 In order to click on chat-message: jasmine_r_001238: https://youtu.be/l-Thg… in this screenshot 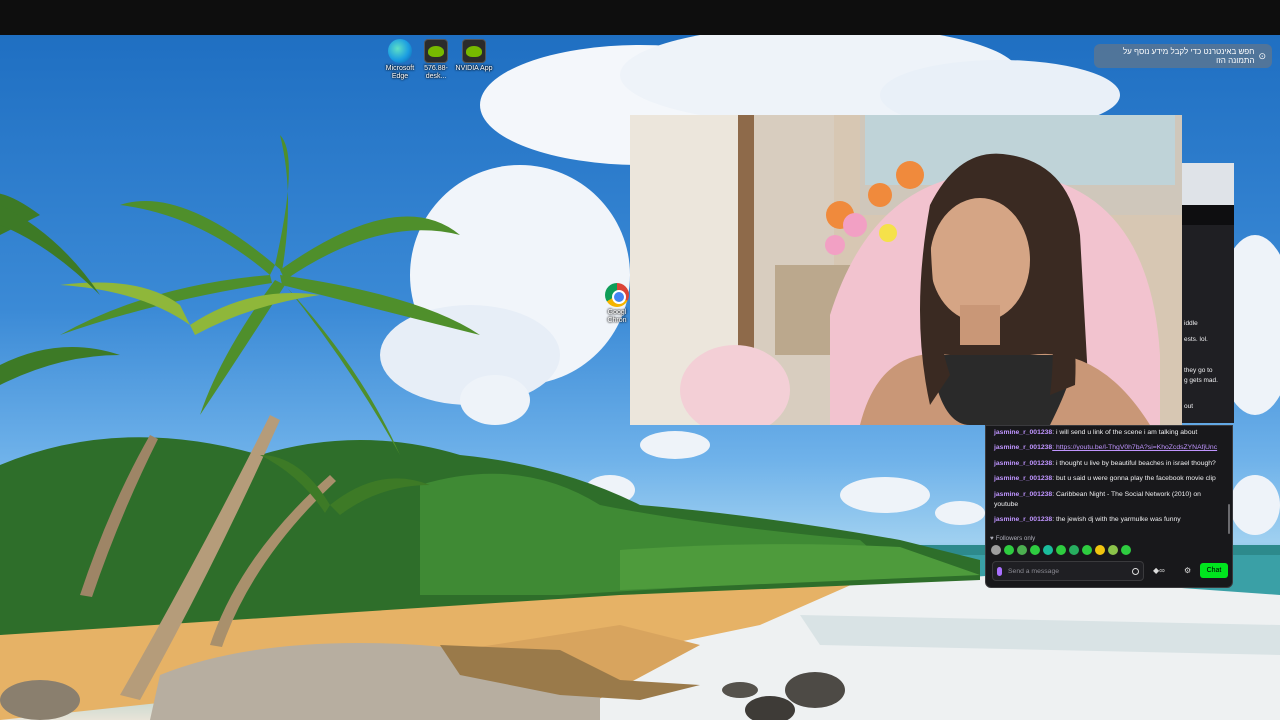, I will do `click(1110, 448)`.